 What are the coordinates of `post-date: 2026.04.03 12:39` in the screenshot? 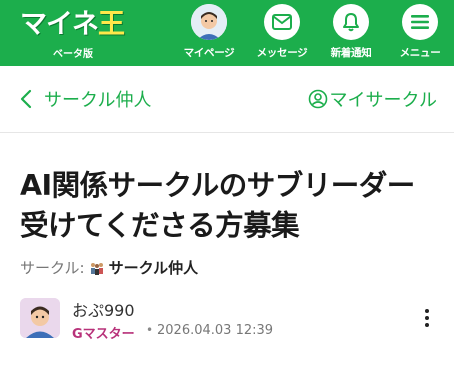 It's located at (215, 330).